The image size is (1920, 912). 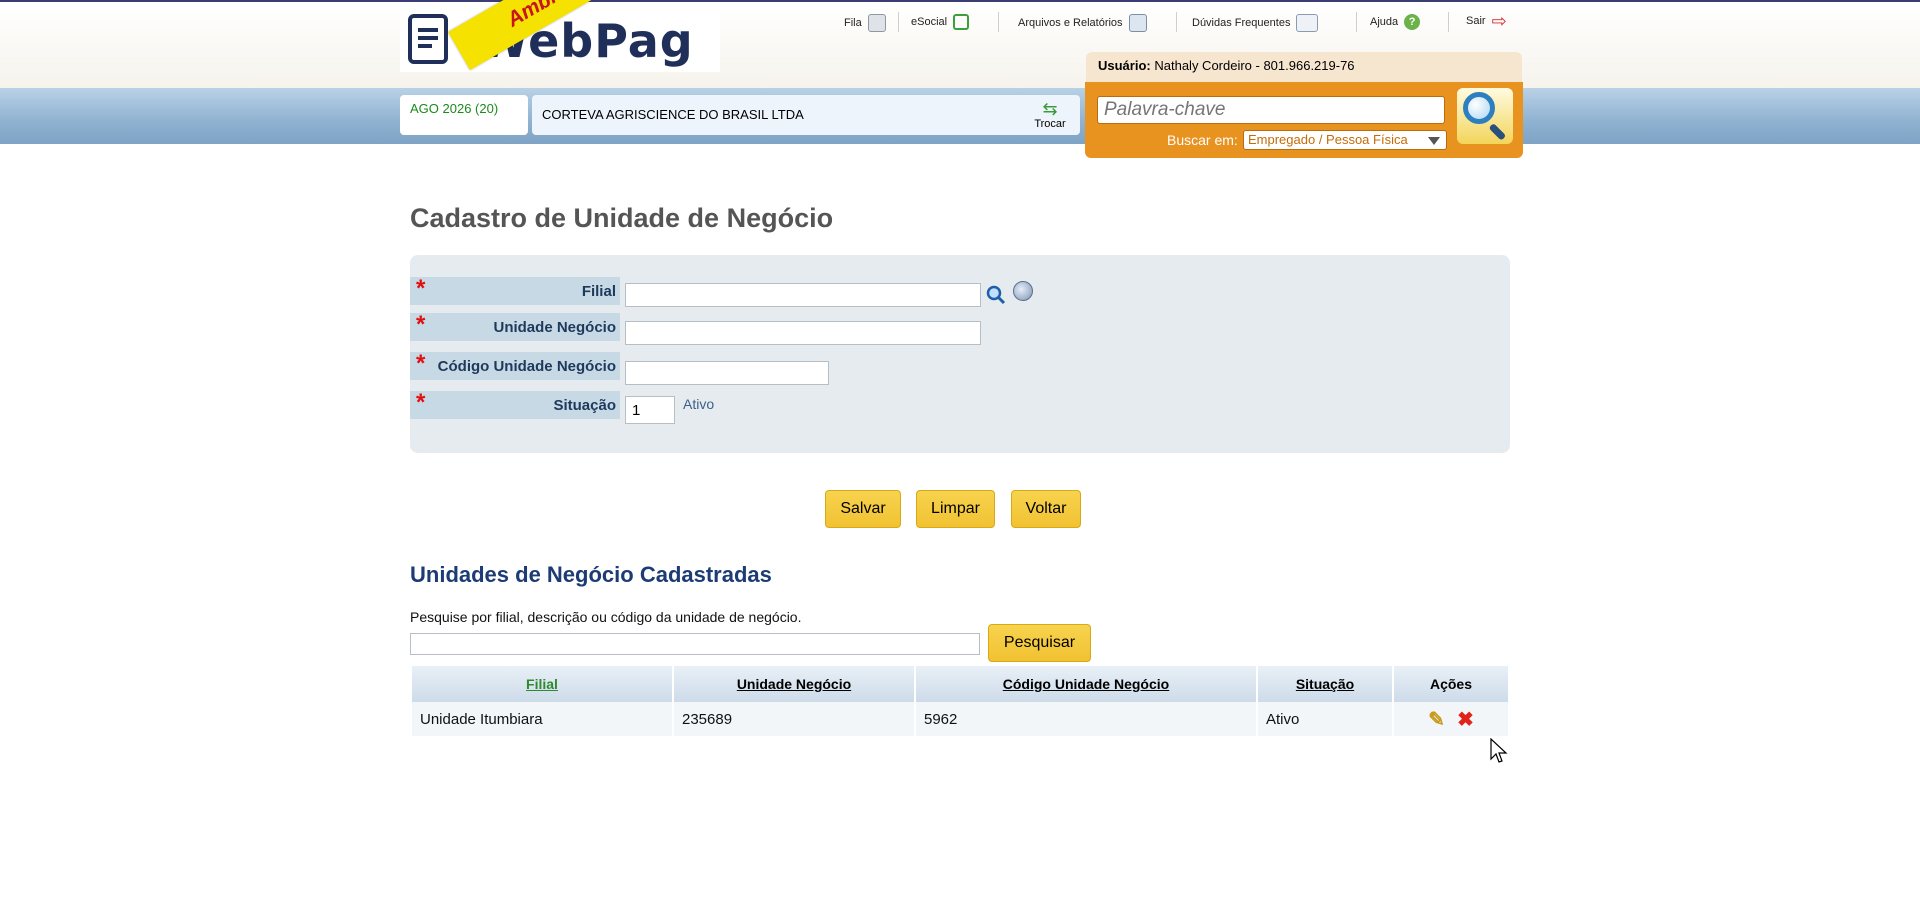 What do you see at coordinates (1325, 684) in the screenshot?
I see `col-situacao: Situação` at bounding box center [1325, 684].